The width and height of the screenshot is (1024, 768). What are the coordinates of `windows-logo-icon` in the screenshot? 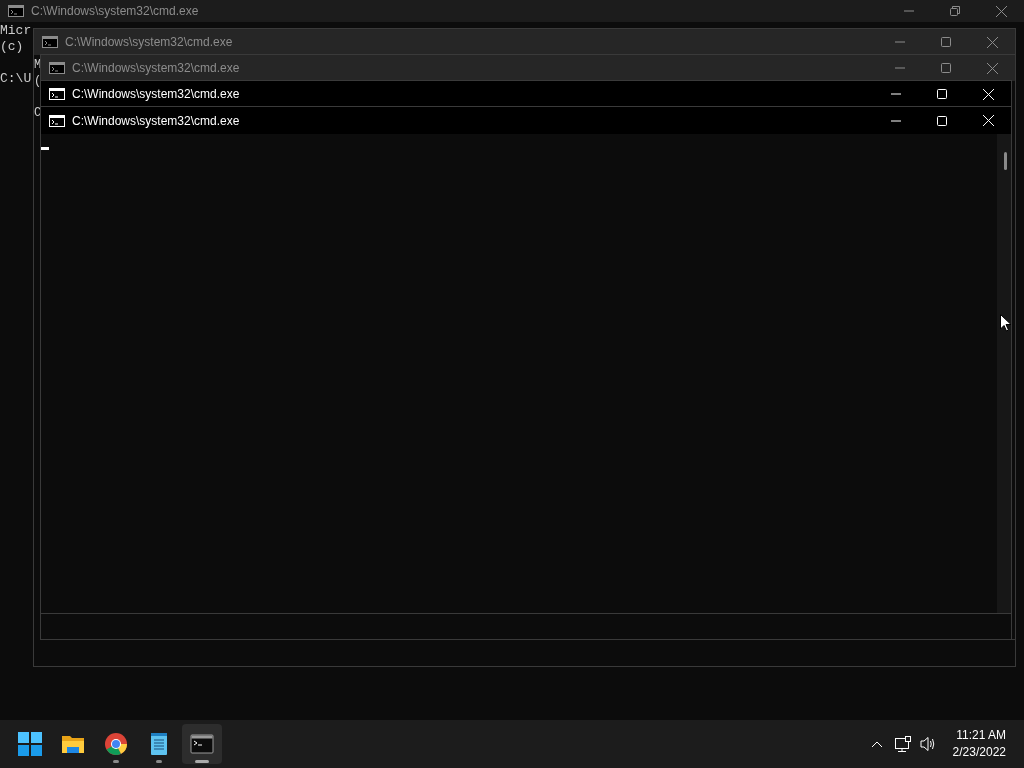 It's located at (30, 744).